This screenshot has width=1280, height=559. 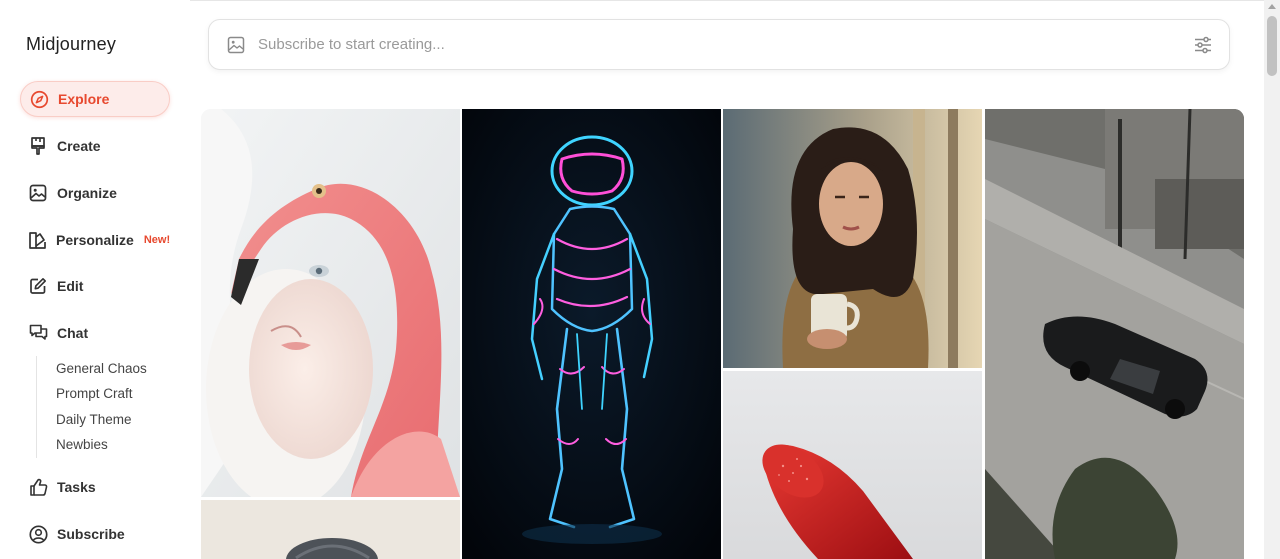 I want to click on nav-create-label: Create, so click(x=79, y=146).